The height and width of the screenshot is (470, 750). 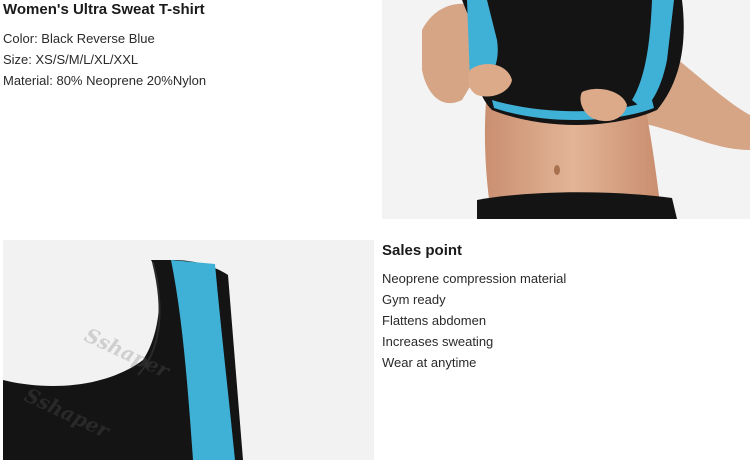 What do you see at coordinates (105, 80) in the screenshot?
I see `spec-material: Material: 80% Neoprene 20%Nylon` at bounding box center [105, 80].